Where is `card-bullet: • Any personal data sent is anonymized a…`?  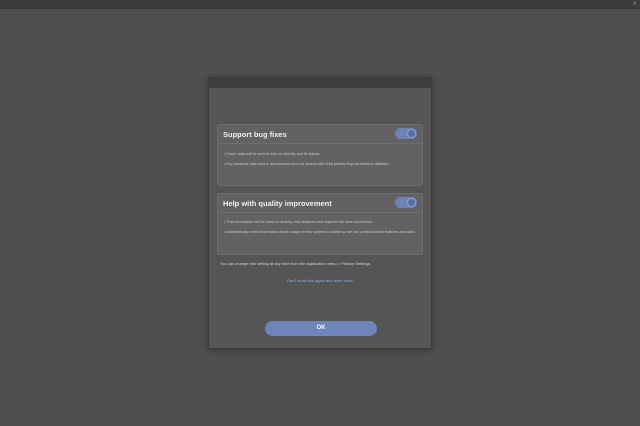 card-bullet: • Any personal data sent is anonymized a… is located at coordinates (307, 164).